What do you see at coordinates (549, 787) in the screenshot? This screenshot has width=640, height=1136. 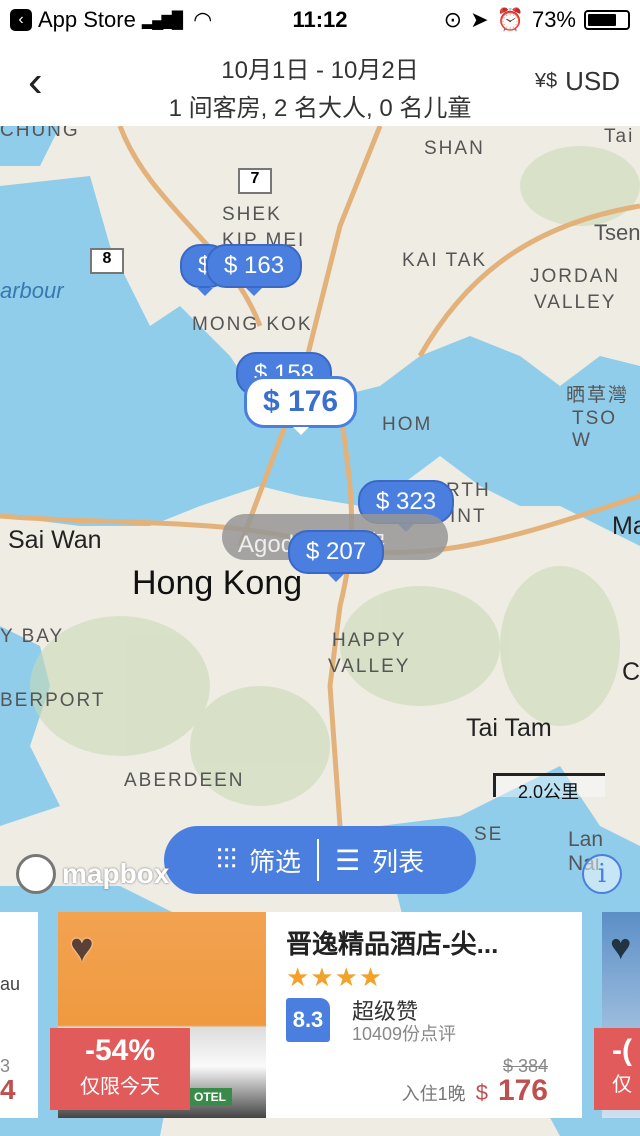 I see `map-scale: 2.0公里` at bounding box center [549, 787].